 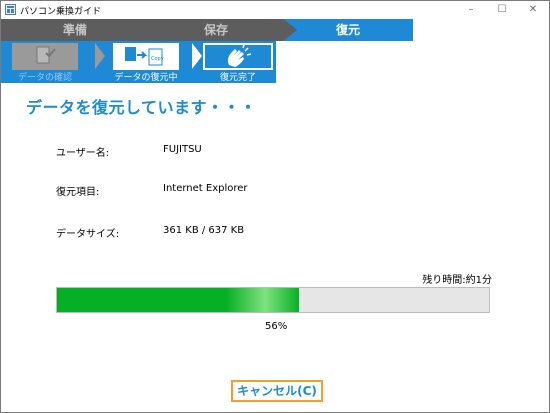 I want to click on svg-text: Copy, so click(x=157, y=59).